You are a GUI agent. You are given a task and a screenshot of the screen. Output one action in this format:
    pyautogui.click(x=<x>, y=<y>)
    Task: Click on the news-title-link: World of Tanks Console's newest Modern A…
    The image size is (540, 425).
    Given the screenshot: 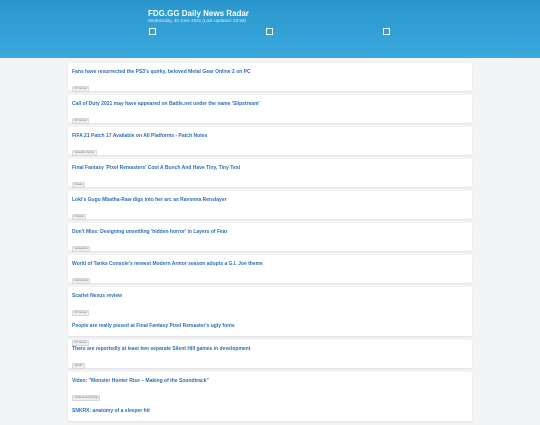 What is the action you would take?
    pyautogui.click(x=270, y=264)
    